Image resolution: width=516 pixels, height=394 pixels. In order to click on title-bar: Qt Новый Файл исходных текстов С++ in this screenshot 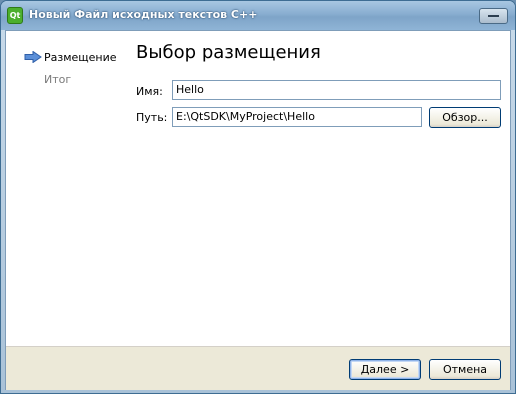, I will do `click(258, 15)`.